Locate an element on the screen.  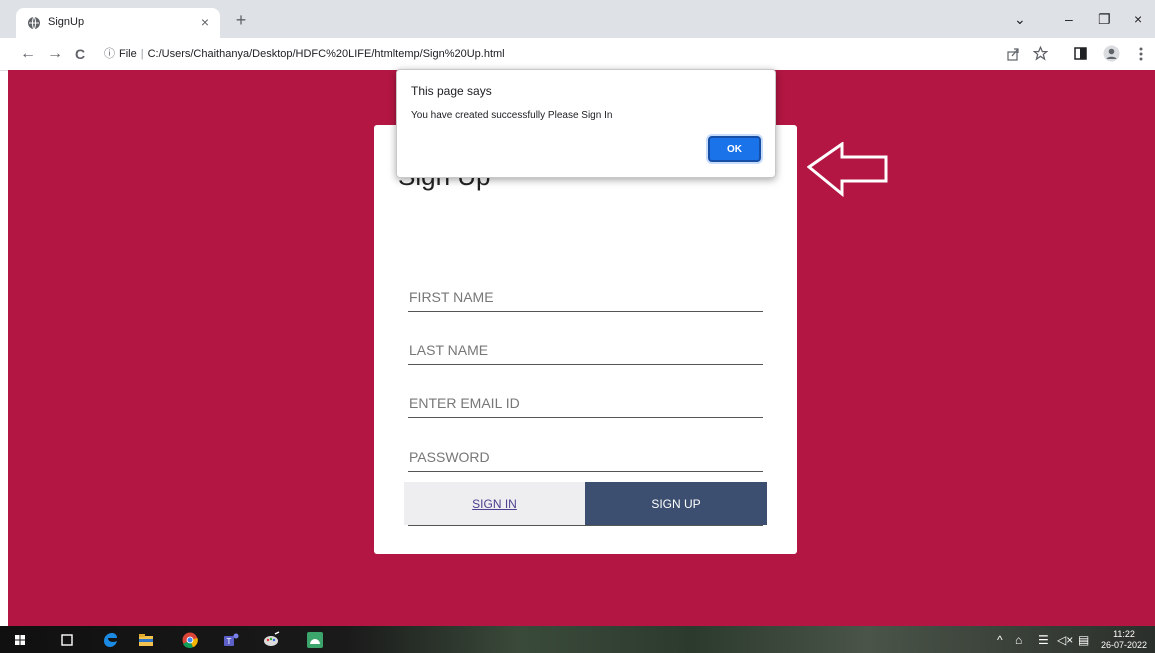
paint-icon is located at coordinates (272, 640).